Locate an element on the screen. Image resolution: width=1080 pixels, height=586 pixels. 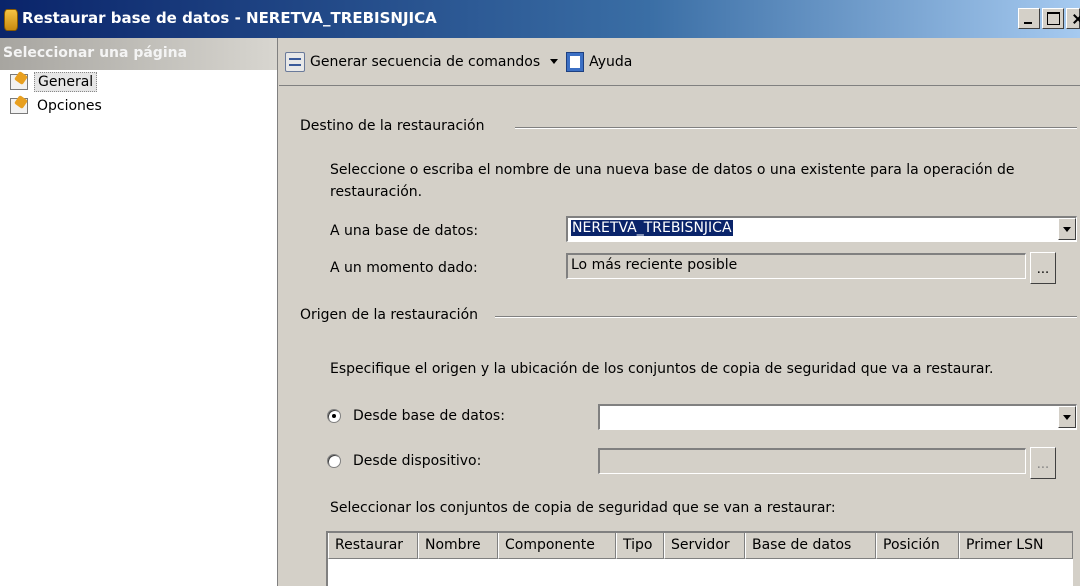
from-database-label: Desde base de datos: is located at coordinates (429, 416).